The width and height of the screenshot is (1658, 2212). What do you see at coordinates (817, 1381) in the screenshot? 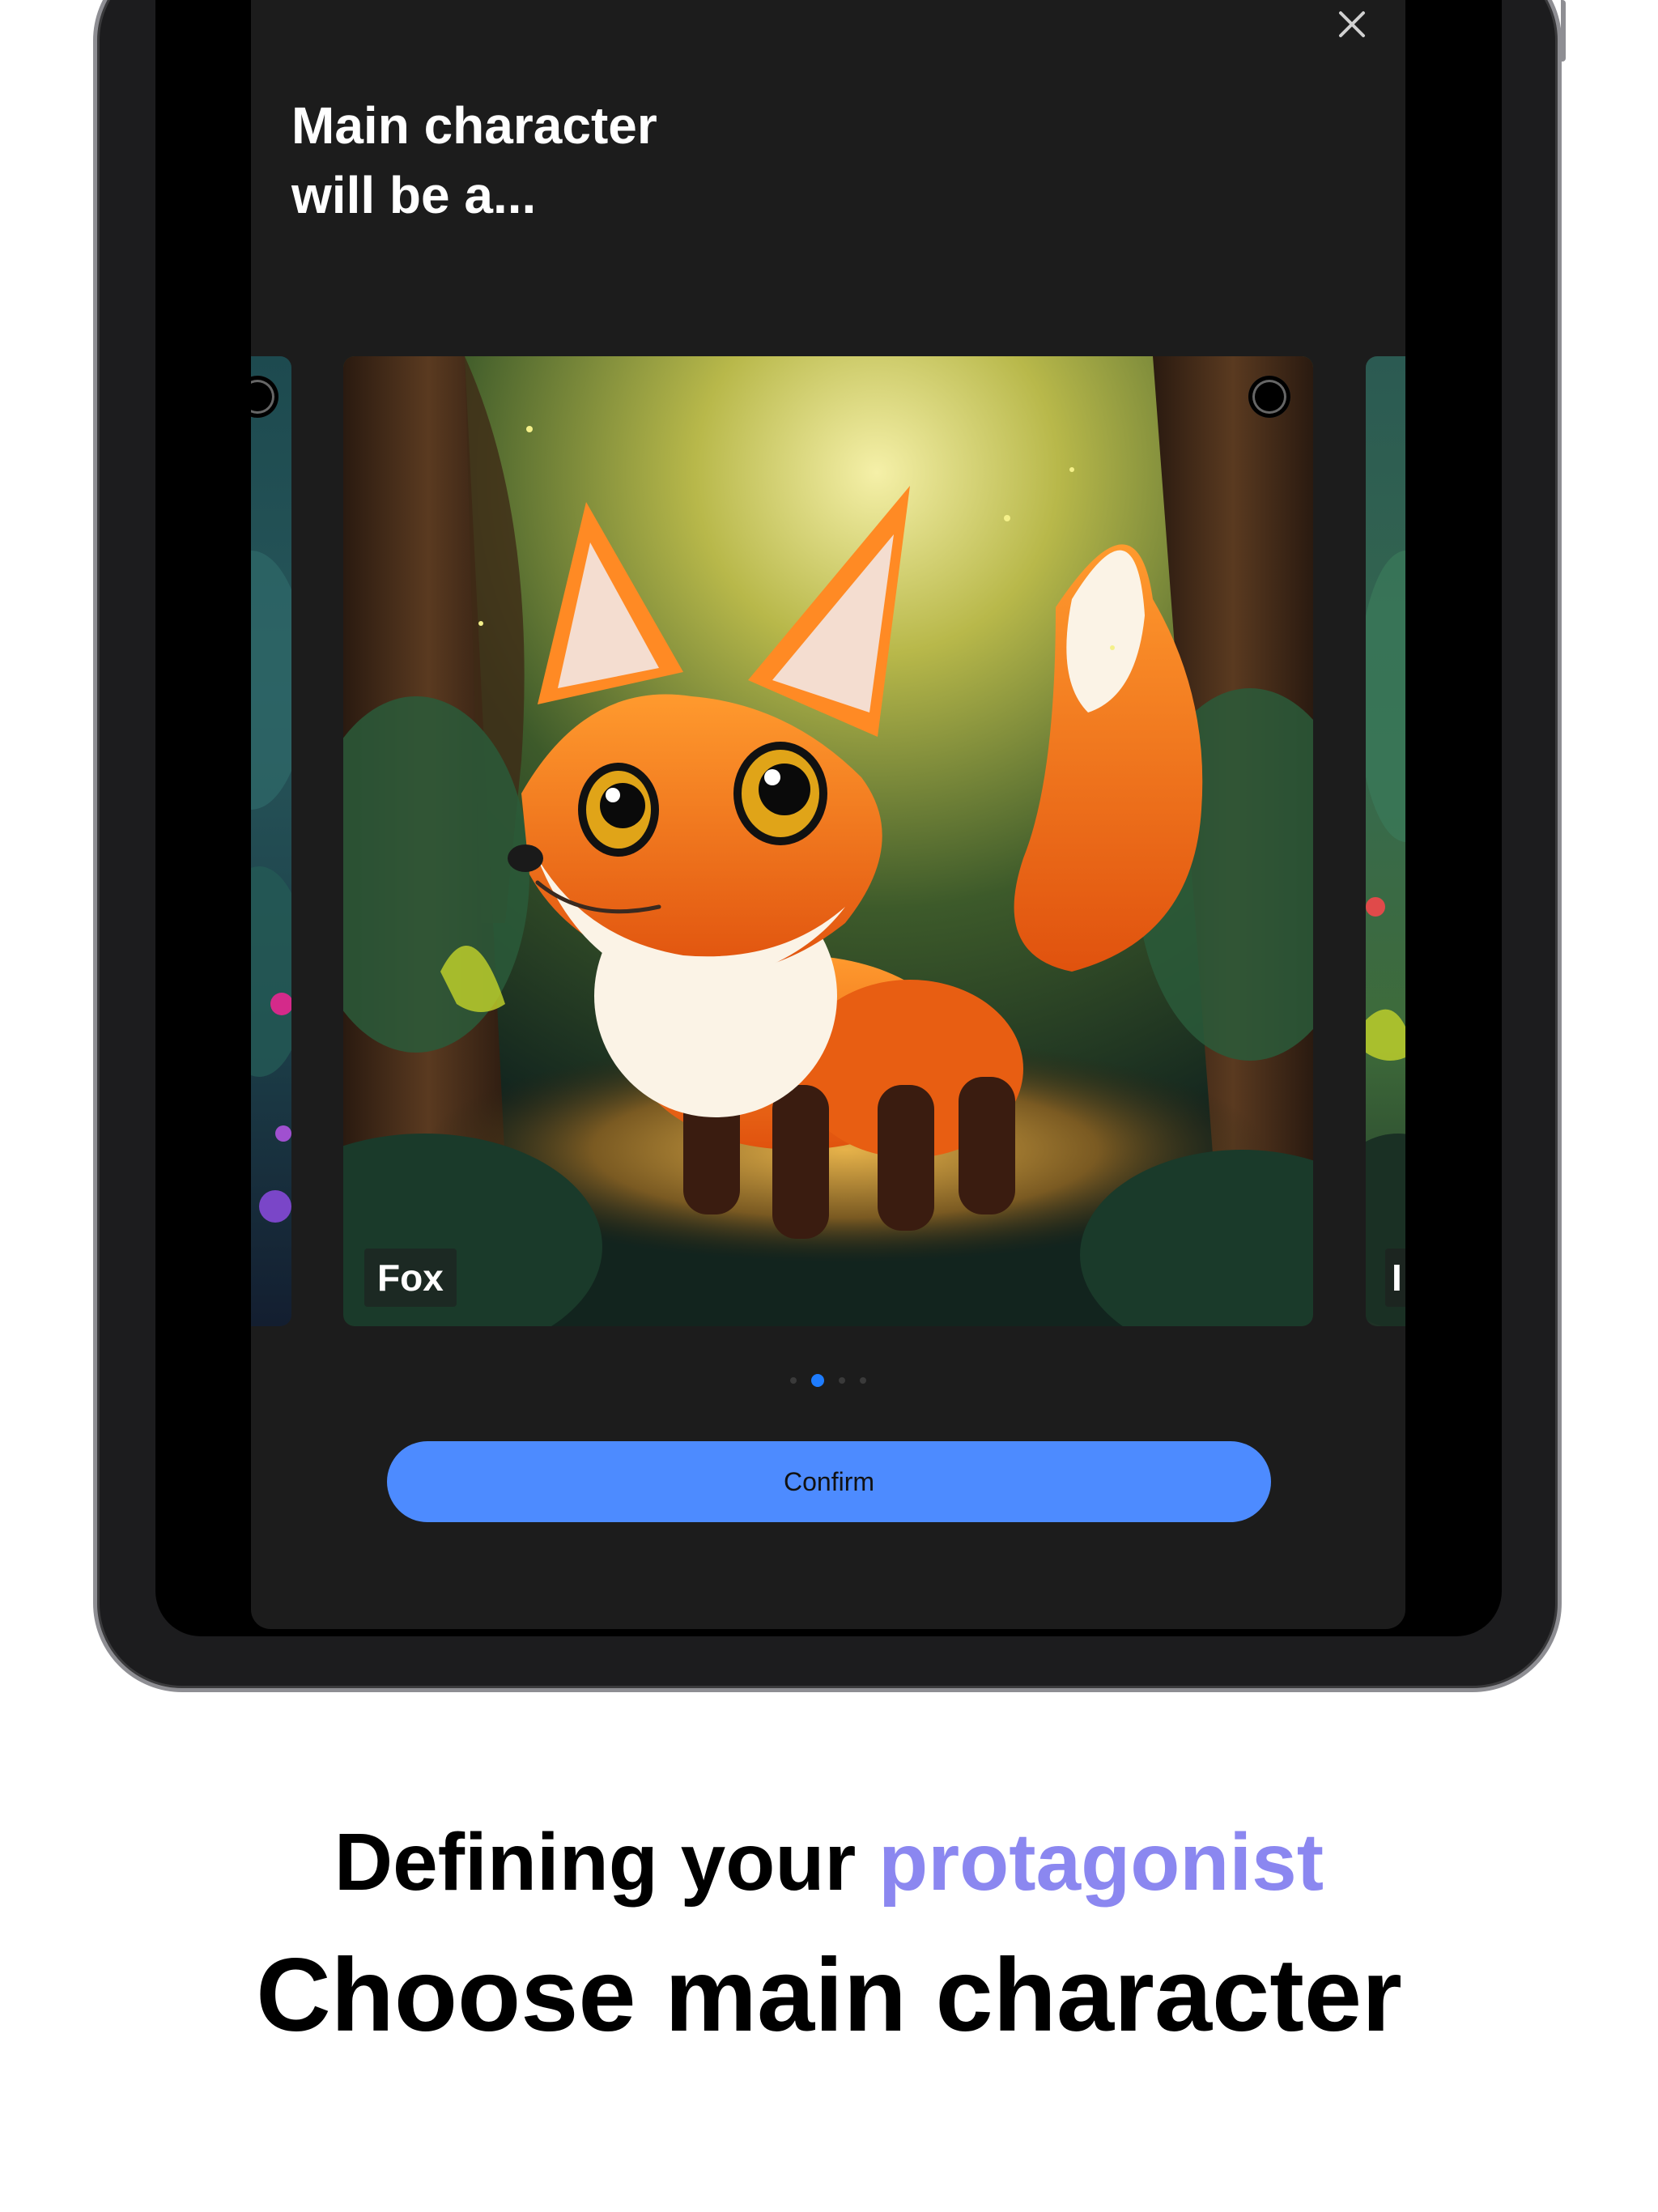
I see `page-dot-active` at bounding box center [817, 1381].